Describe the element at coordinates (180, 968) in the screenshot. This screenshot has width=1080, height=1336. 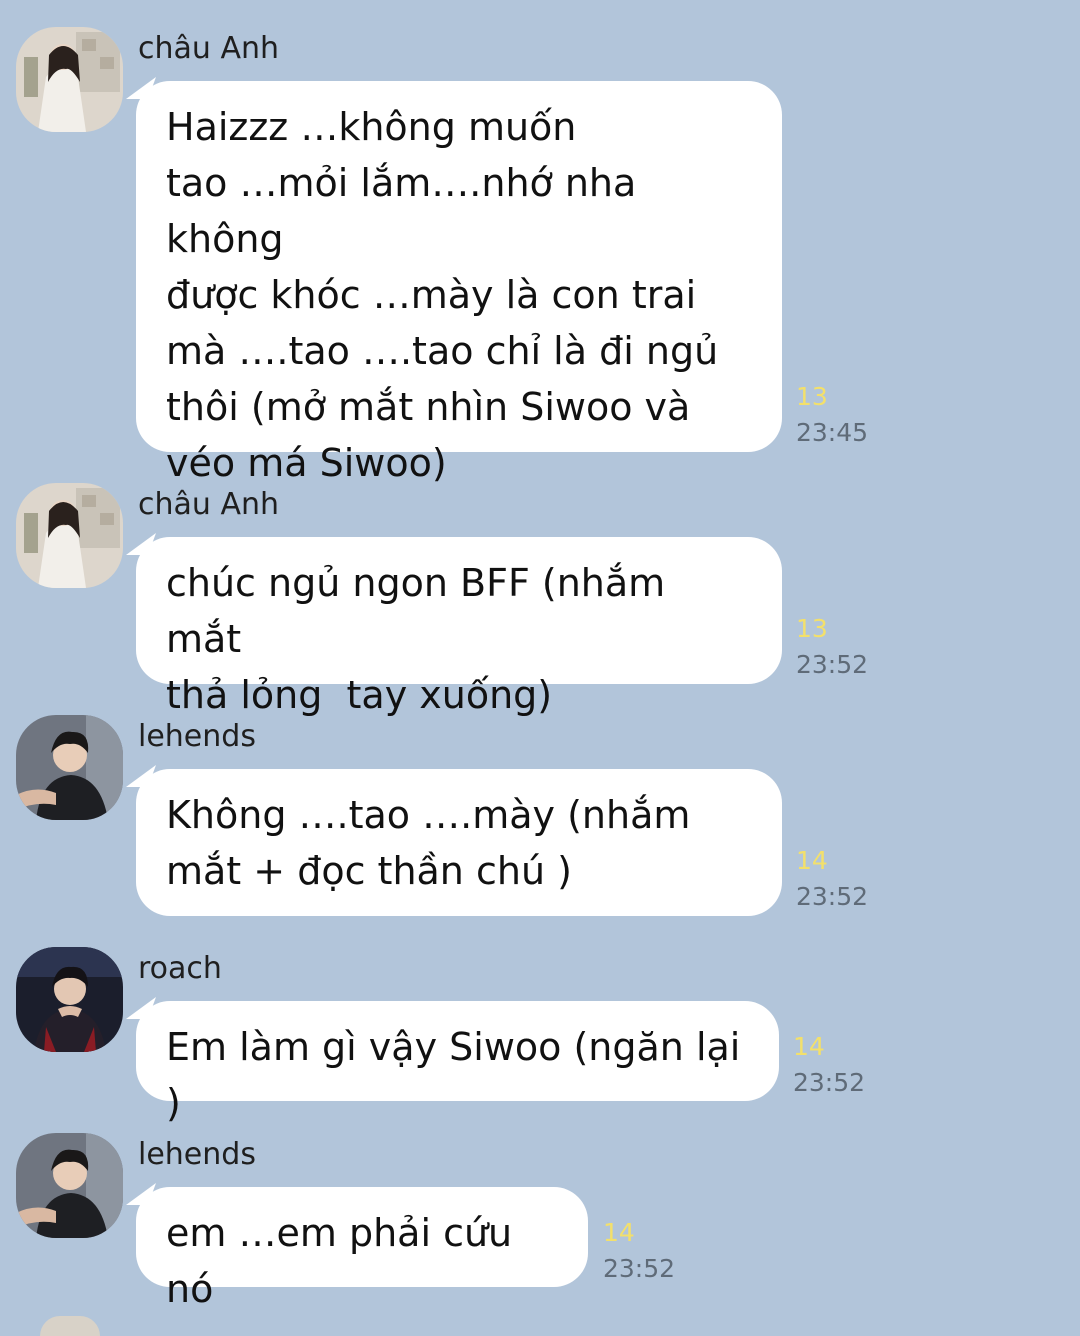
I see `sender-name: roach` at that location.